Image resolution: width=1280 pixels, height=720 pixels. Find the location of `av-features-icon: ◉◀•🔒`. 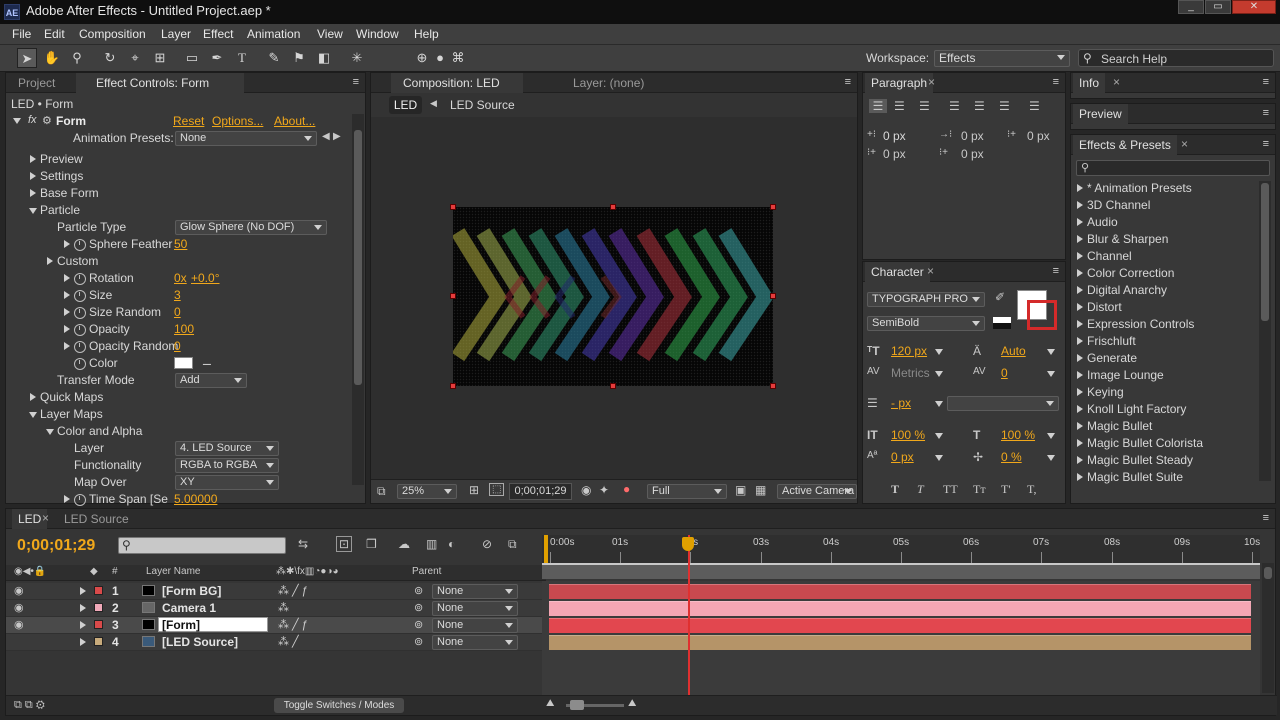

av-features-icon: ◉◀•🔒 is located at coordinates (30, 571).